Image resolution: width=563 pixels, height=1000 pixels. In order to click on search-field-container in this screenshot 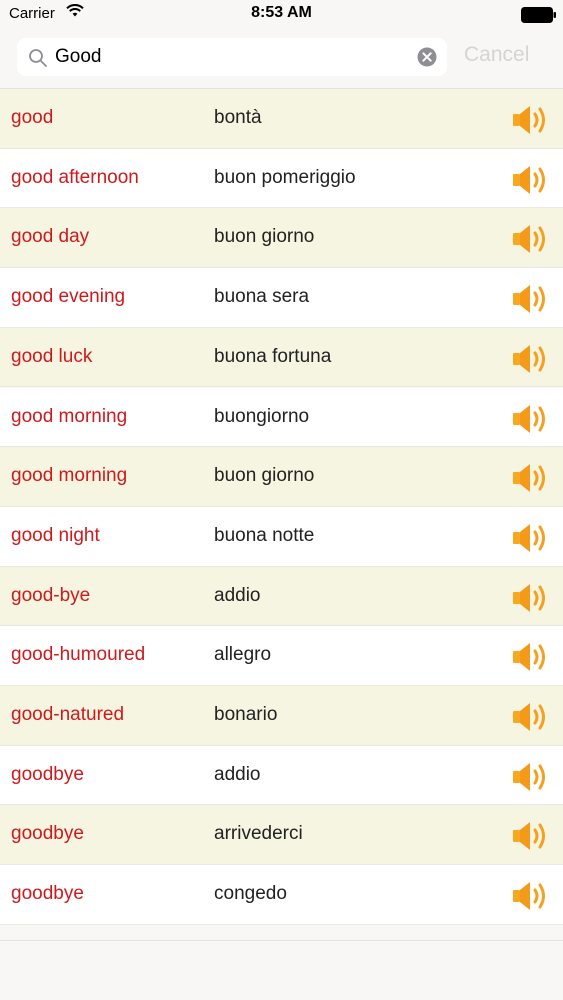, I will do `click(232, 57)`.